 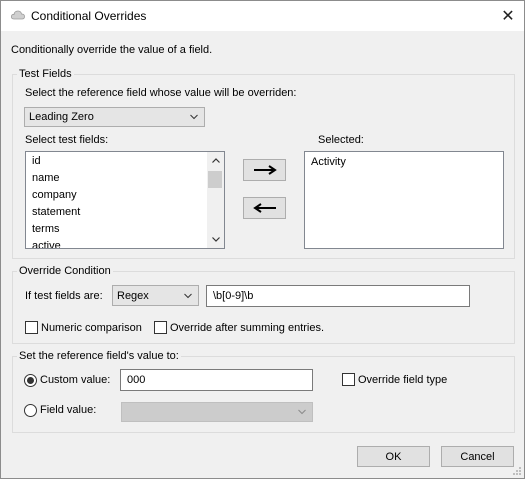 What do you see at coordinates (133, 295) in the screenshot?
I see `condition-operator-value: Regex` at bounding box center [133, 295].